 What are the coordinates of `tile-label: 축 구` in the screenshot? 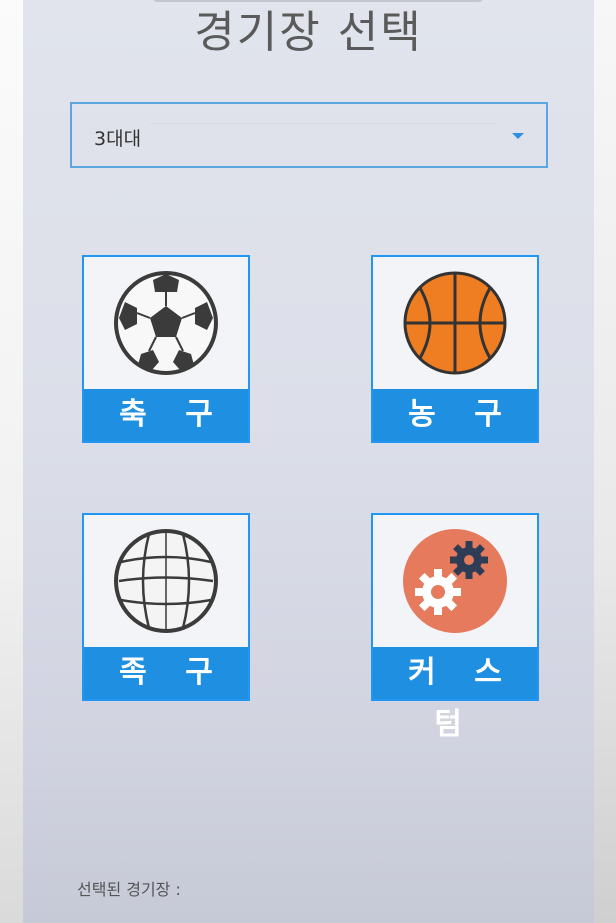 It's located at (166, 415).